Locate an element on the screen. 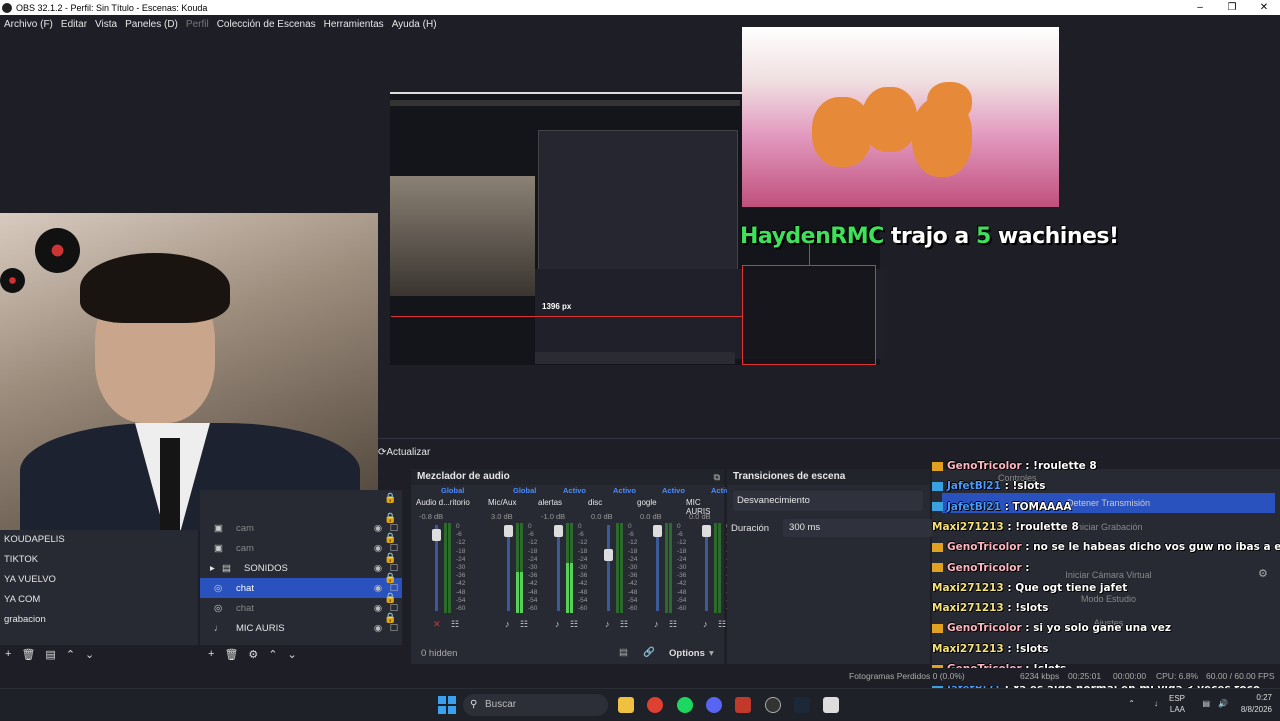 This screenshot has width=1280, height=721. menu-item: Herramientas is located at coordinates (354, 24).